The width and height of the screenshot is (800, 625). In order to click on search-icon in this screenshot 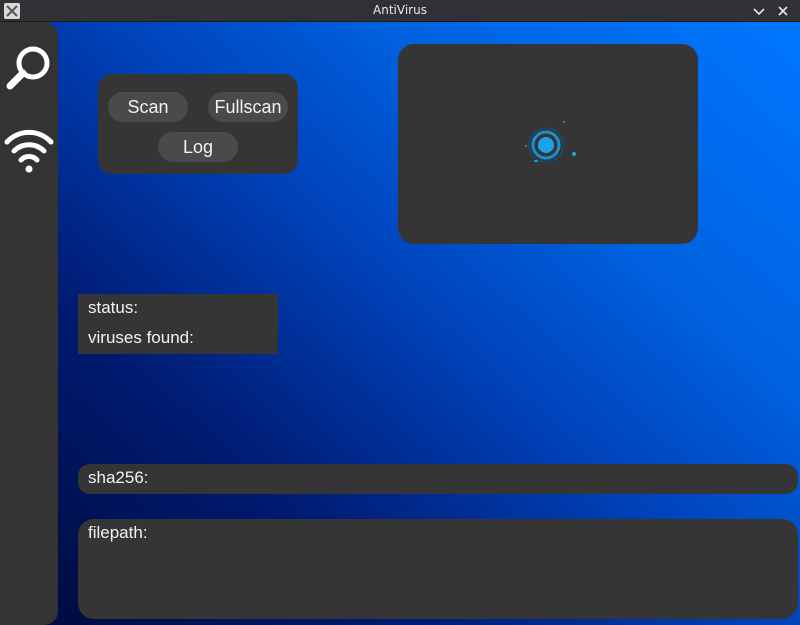, I will do `click(29, 69)`.